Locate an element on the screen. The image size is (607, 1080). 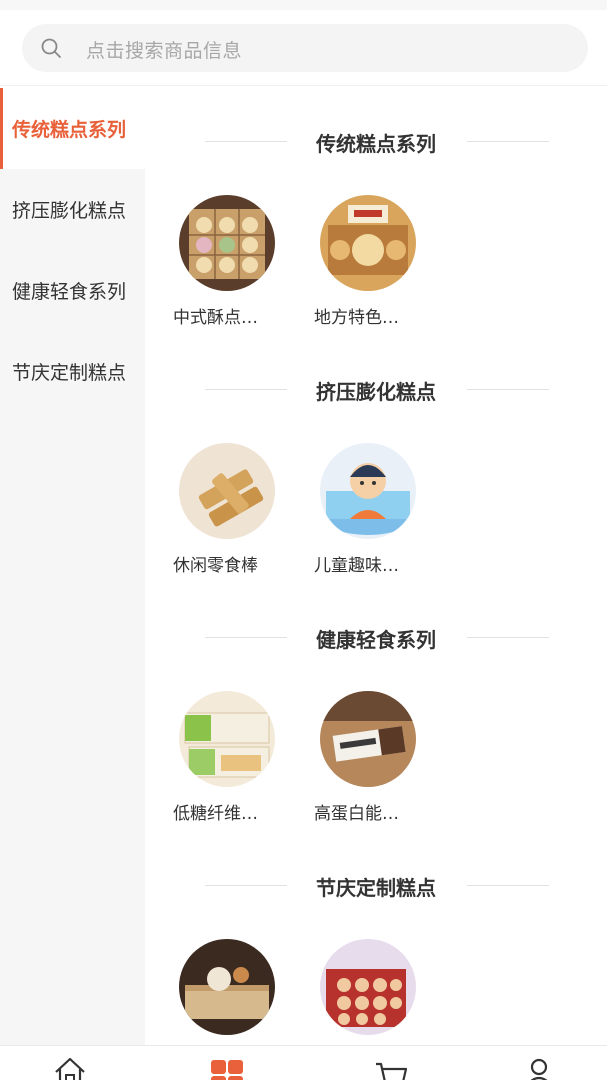
home-icon is located at coordinates (70, 1068).